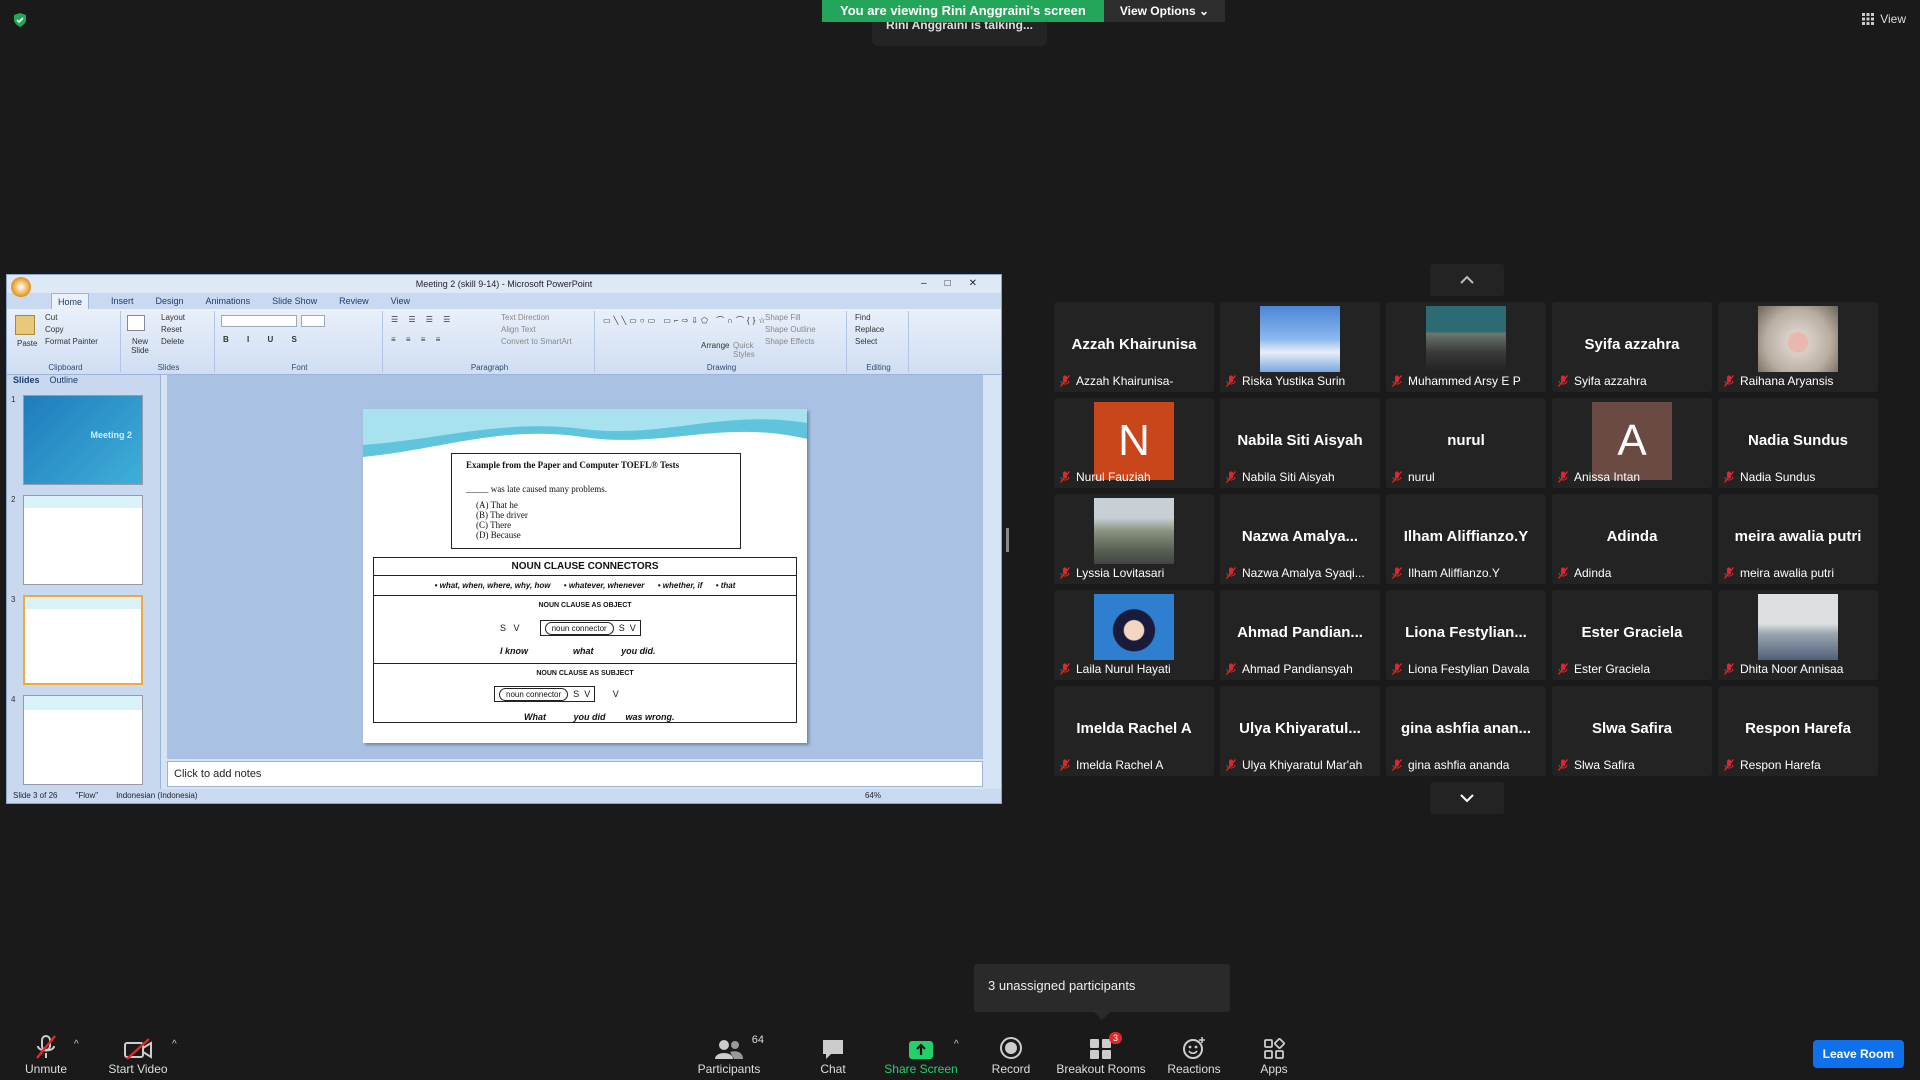 Image resolution: width=1920 pixels, height=1080 pixels. I want to click on layout-label: Layout, so click(173, 317).